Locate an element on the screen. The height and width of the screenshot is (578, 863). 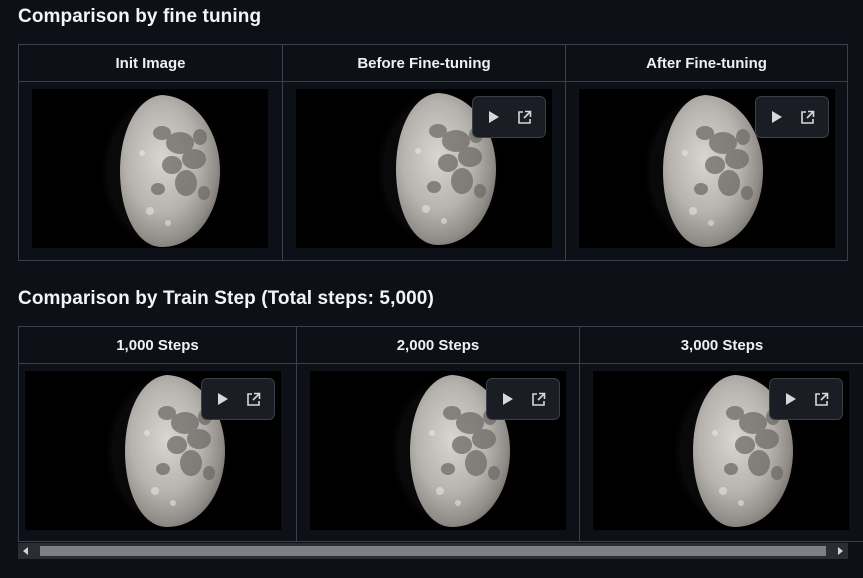
before-fine-tuning-video is located at coordinates (424, 168).